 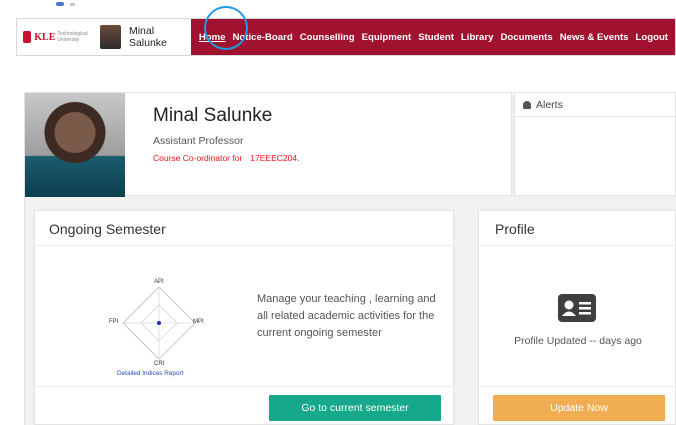 What do you see at coordinates (262, 37) in the screenshot?
I see `menu-notice-board: Notice-Board` at bounding box center [262, 37].